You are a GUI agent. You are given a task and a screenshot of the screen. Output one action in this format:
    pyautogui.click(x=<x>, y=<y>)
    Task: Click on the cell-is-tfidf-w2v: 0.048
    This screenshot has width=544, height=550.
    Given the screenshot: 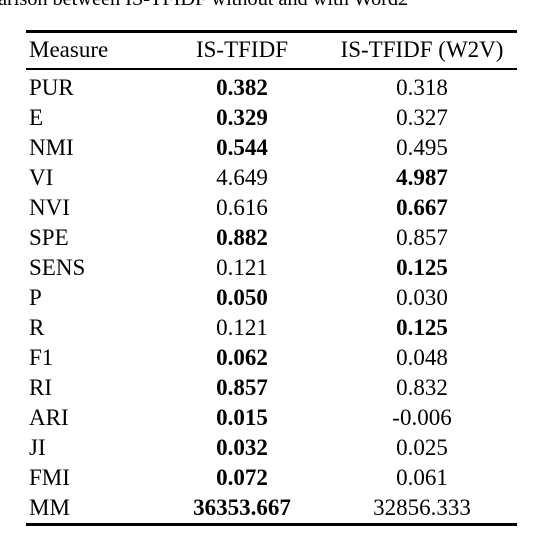 What is the action you would take?
    pyautogui.click(x=422, y=358)
    